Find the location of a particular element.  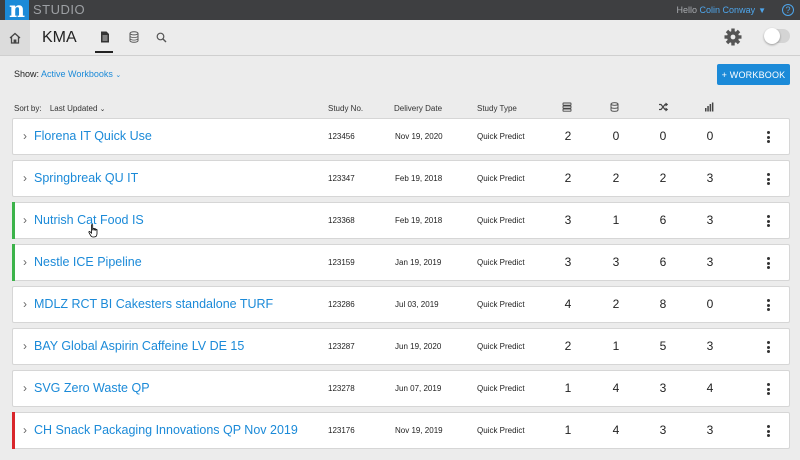

workbook-title-link: Springbreak QU IT is located at coordinates (86, 178).